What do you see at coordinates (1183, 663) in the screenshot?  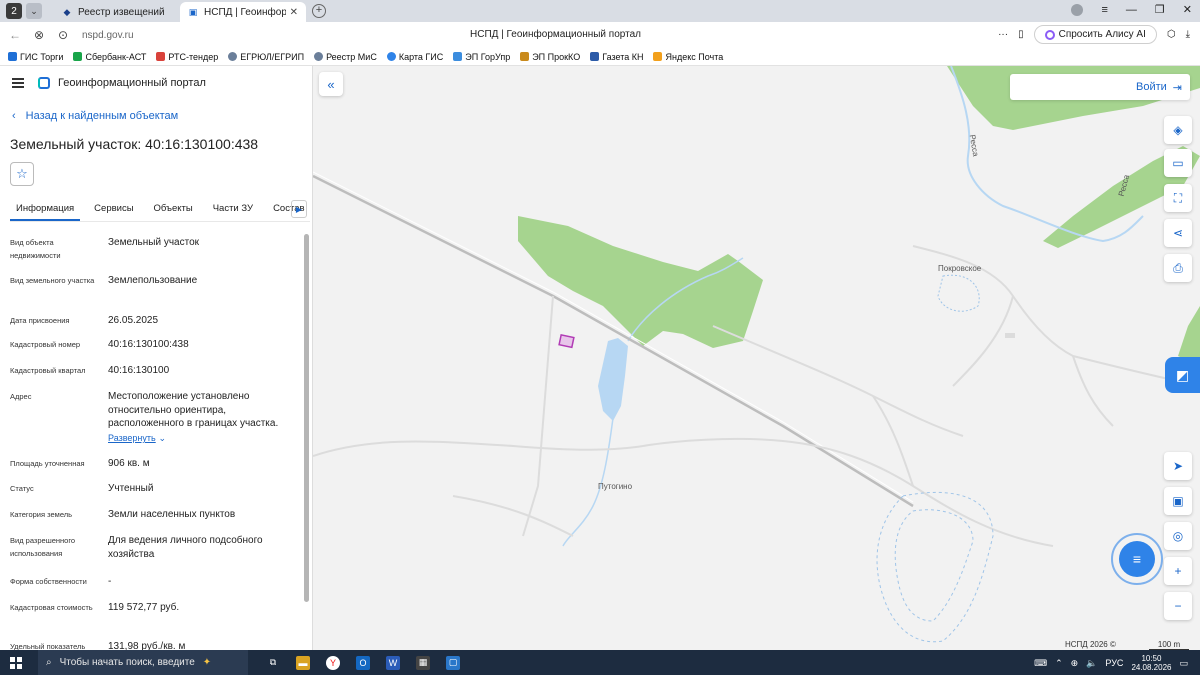 I see `notifications-icon: ▭` at bounding box center [1183, 663].